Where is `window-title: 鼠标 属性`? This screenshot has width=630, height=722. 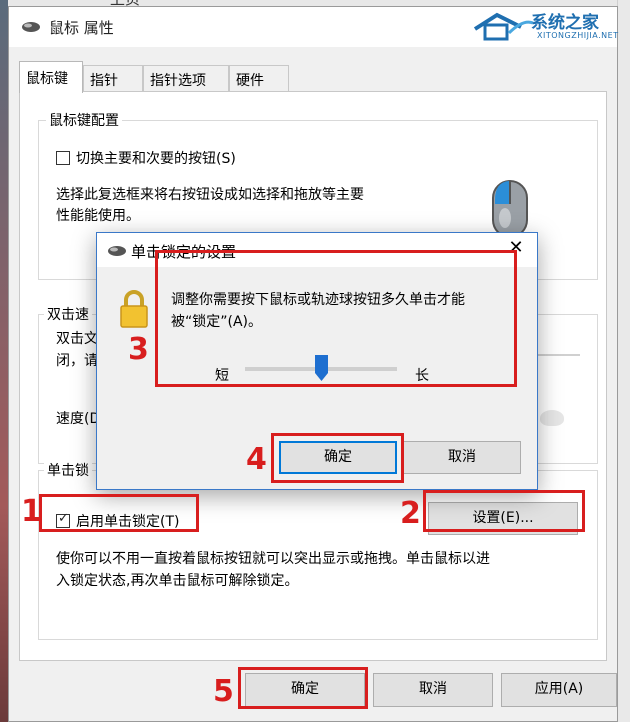
window-title: 鼠标 属性 is located at coordinates (81, 28).